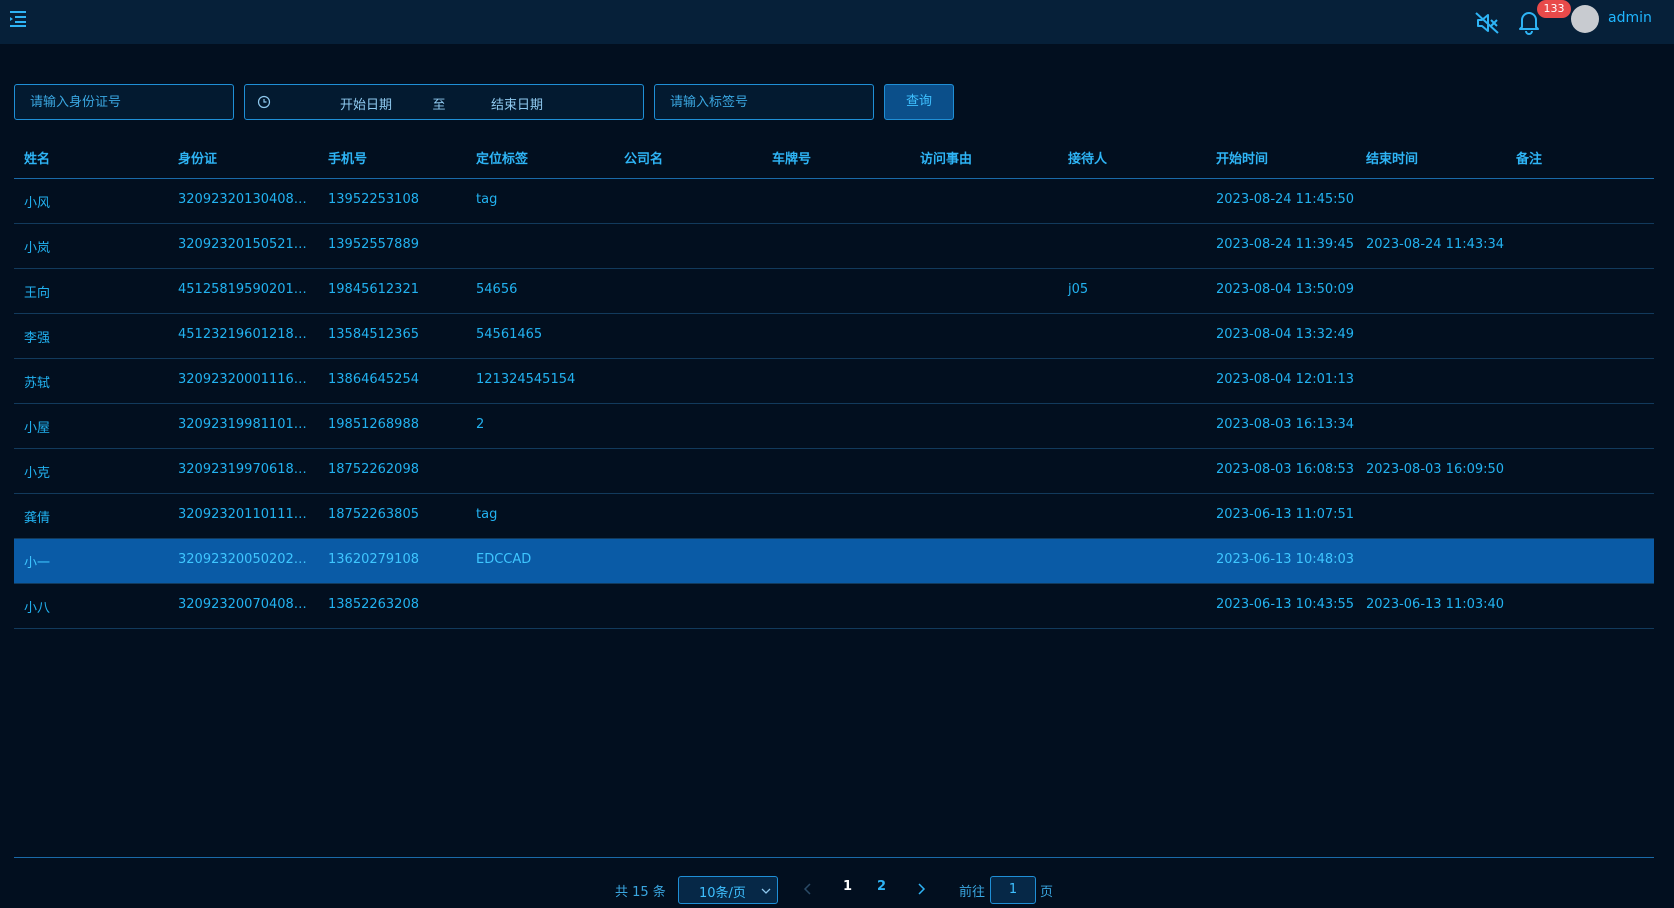 This screenshot has height=908, width=1674. I want to click on id-number-input, so click(124, 102).